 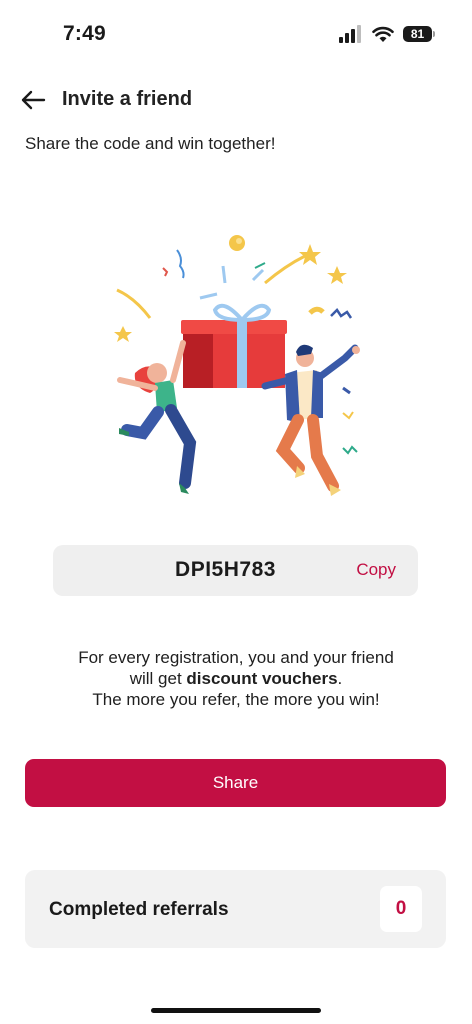 I want to click on battery-icon: 81, so click(x=419, y=34).